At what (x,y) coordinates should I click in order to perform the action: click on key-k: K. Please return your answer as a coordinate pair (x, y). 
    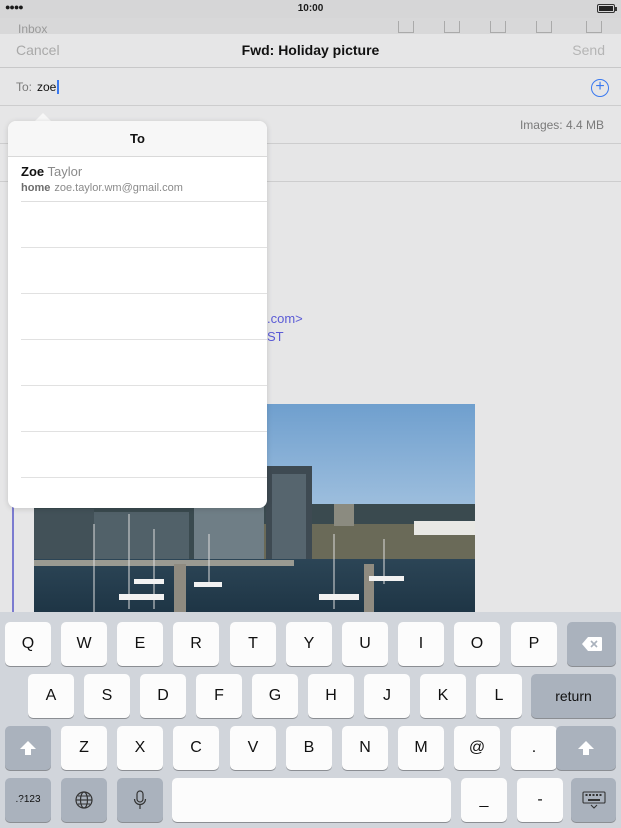
    Looking at the image, I should click on (443, 696).